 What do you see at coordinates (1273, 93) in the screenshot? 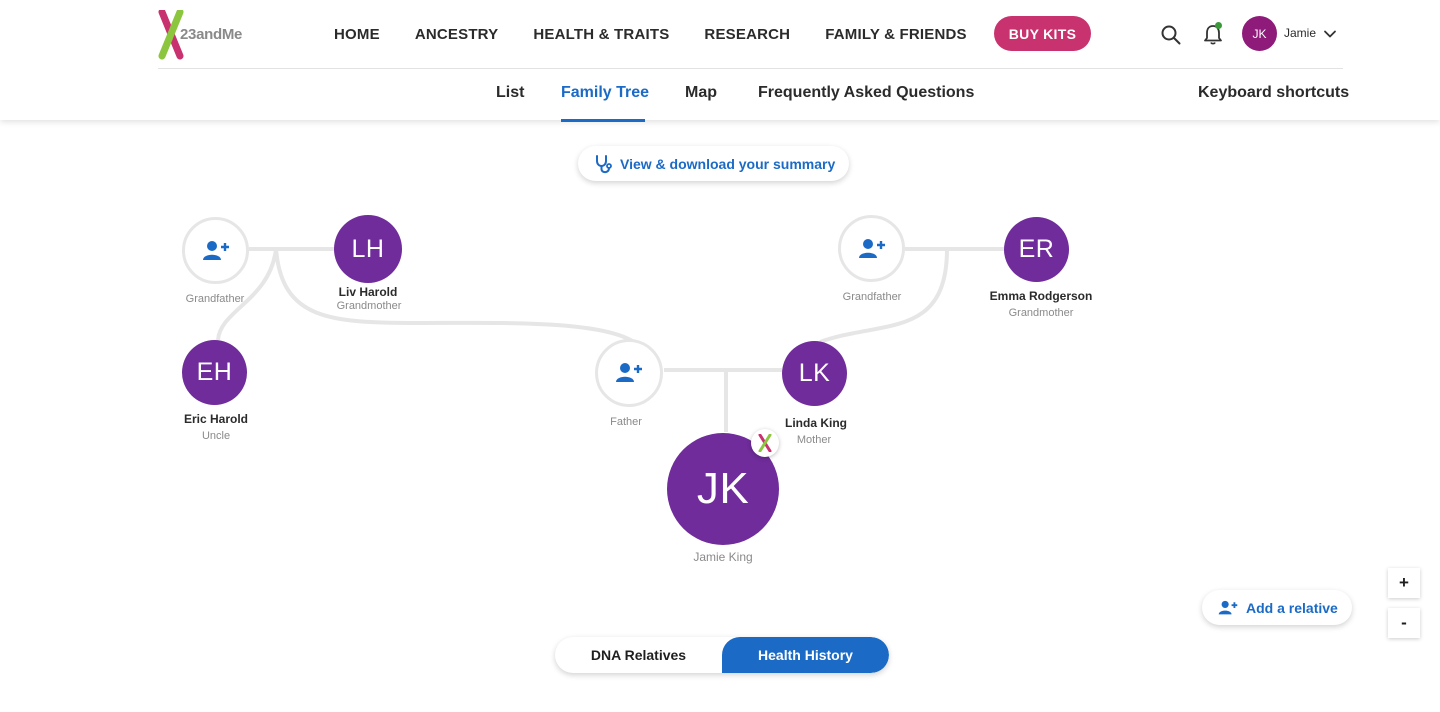
I see `keyboard-shortcuts-link: Keyboard shortcuts` at bounding box center [1273, 93].